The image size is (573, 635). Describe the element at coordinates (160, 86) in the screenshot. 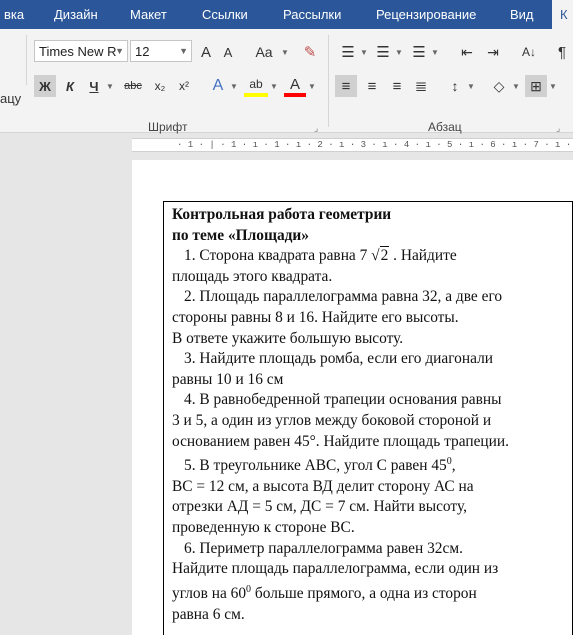

I see `subscript-button: x₂` at that location.